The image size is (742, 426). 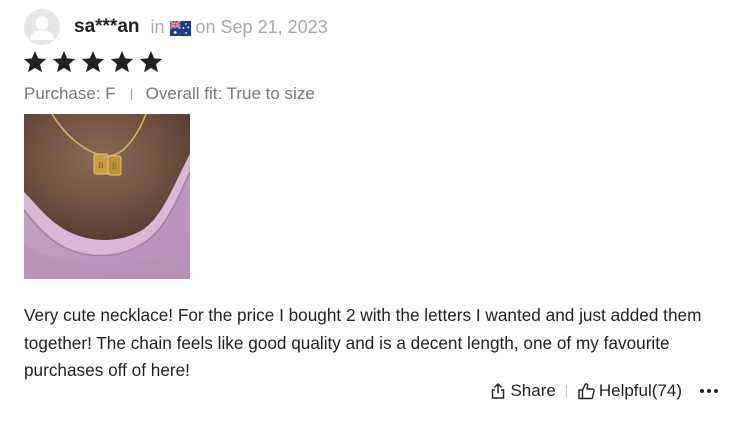 I want to click on svg-text: E, so click(x=114, y=166).